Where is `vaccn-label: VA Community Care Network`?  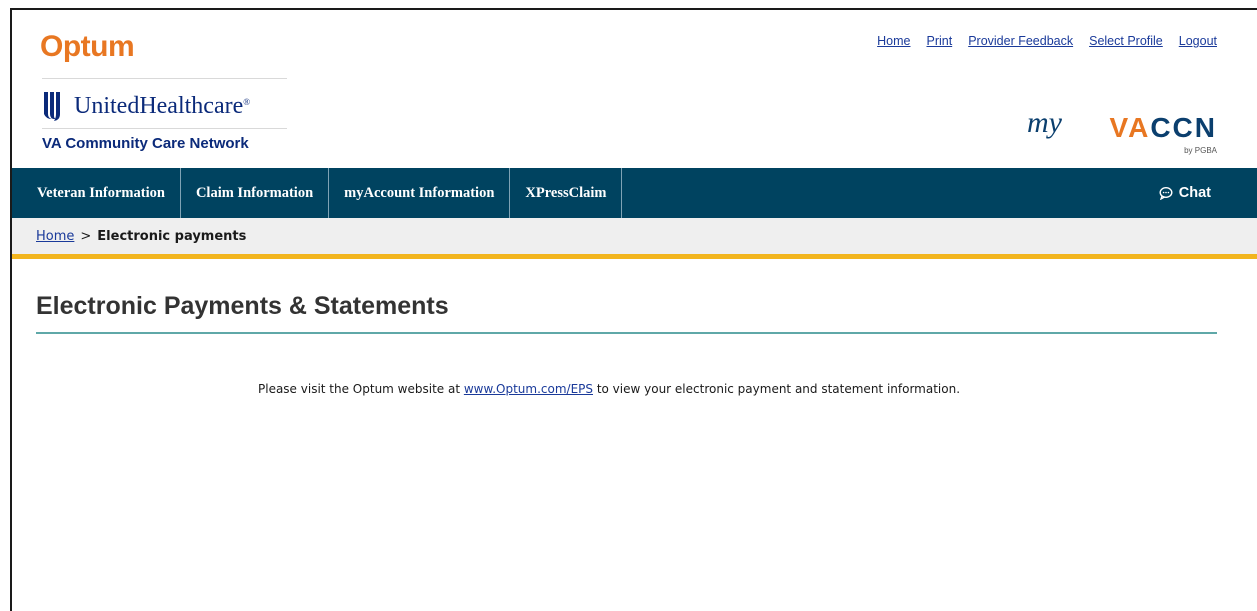
vaccn-label: VA Community Care Network is located at coordinates (145, 143).